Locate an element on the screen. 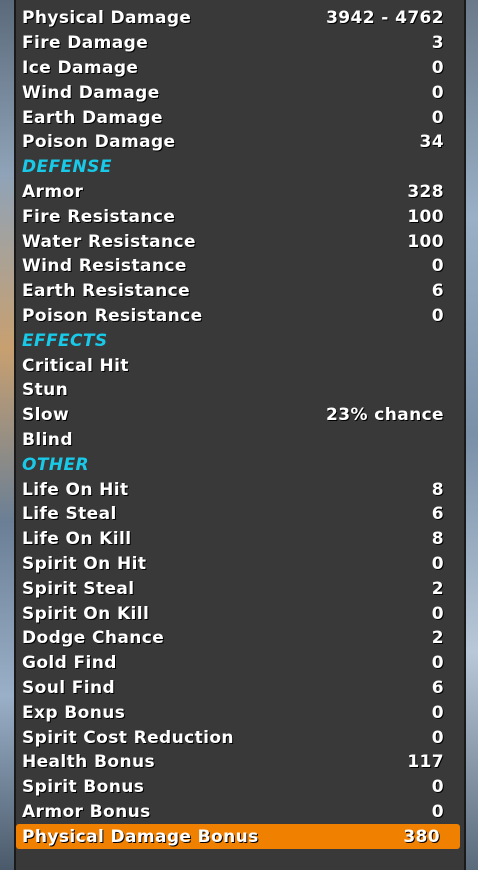  stat-row-water-resistance: Water Resistance 100 is located at coordinates (240, 241).